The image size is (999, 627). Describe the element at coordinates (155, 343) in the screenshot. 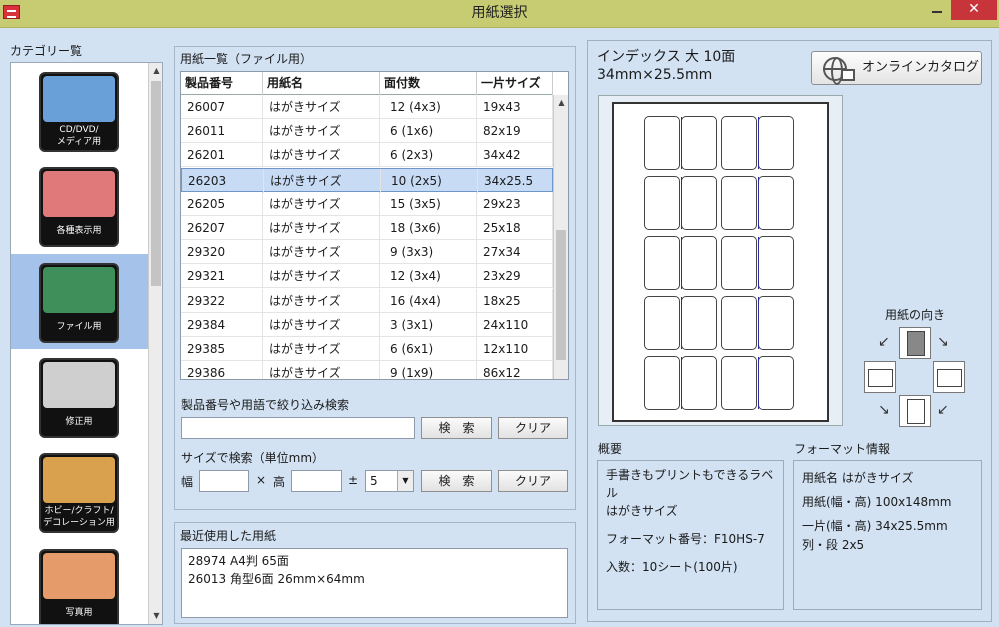

I see `category-scrollbar: ▲ ▼` at that location.